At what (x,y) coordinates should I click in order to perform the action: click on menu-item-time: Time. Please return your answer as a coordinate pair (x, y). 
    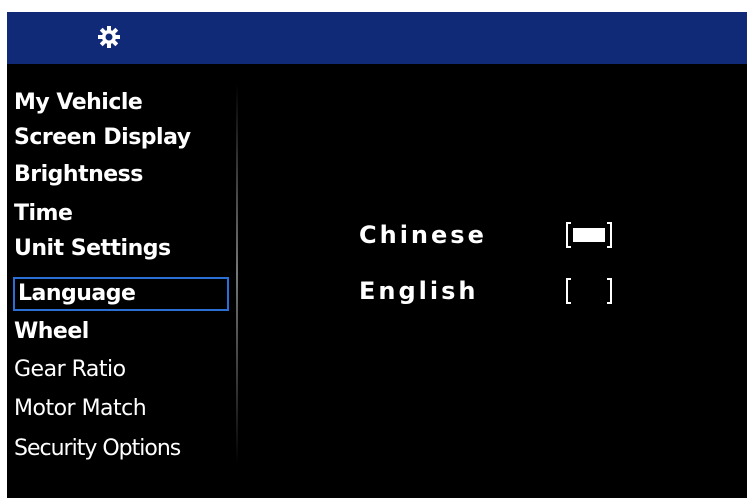
    Looking at the image, I should click on (43, 214).